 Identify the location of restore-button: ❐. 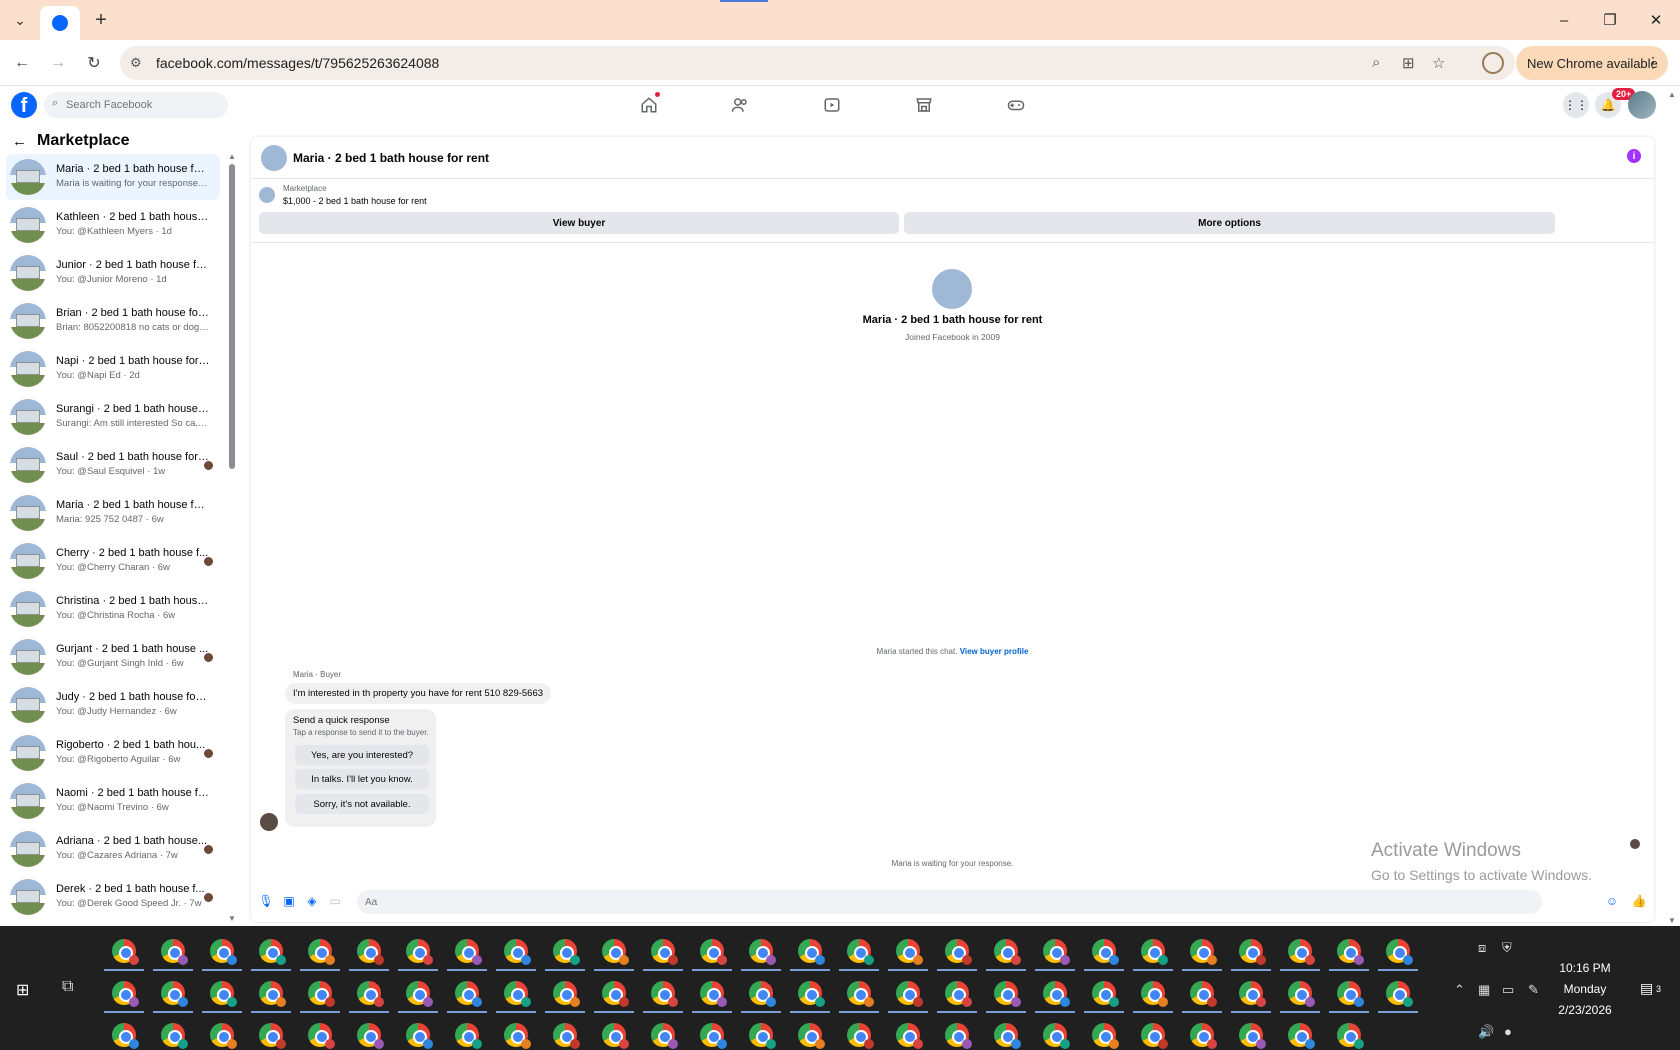
(1610, 20).